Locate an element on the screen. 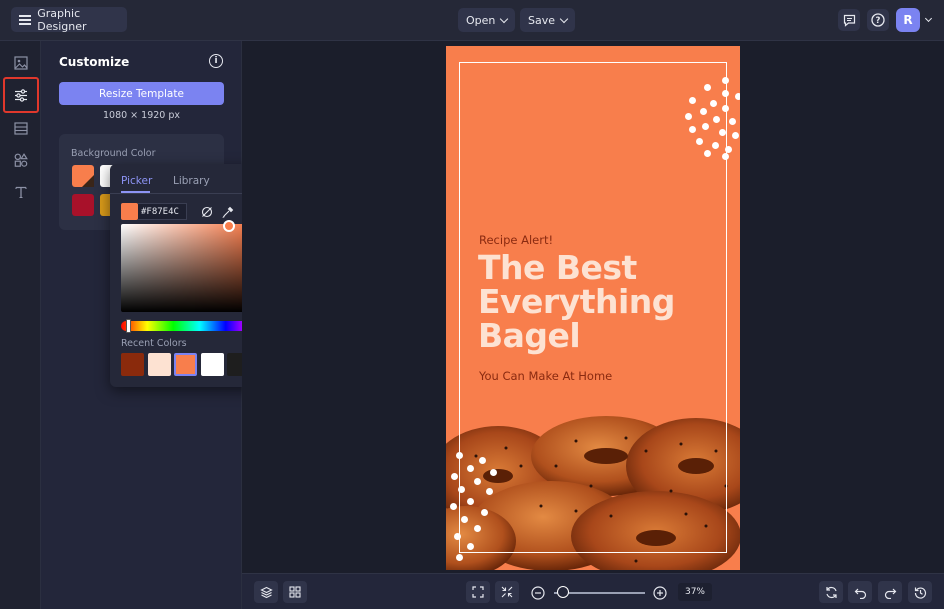  expand-icon is located at coordinates (478, 592).